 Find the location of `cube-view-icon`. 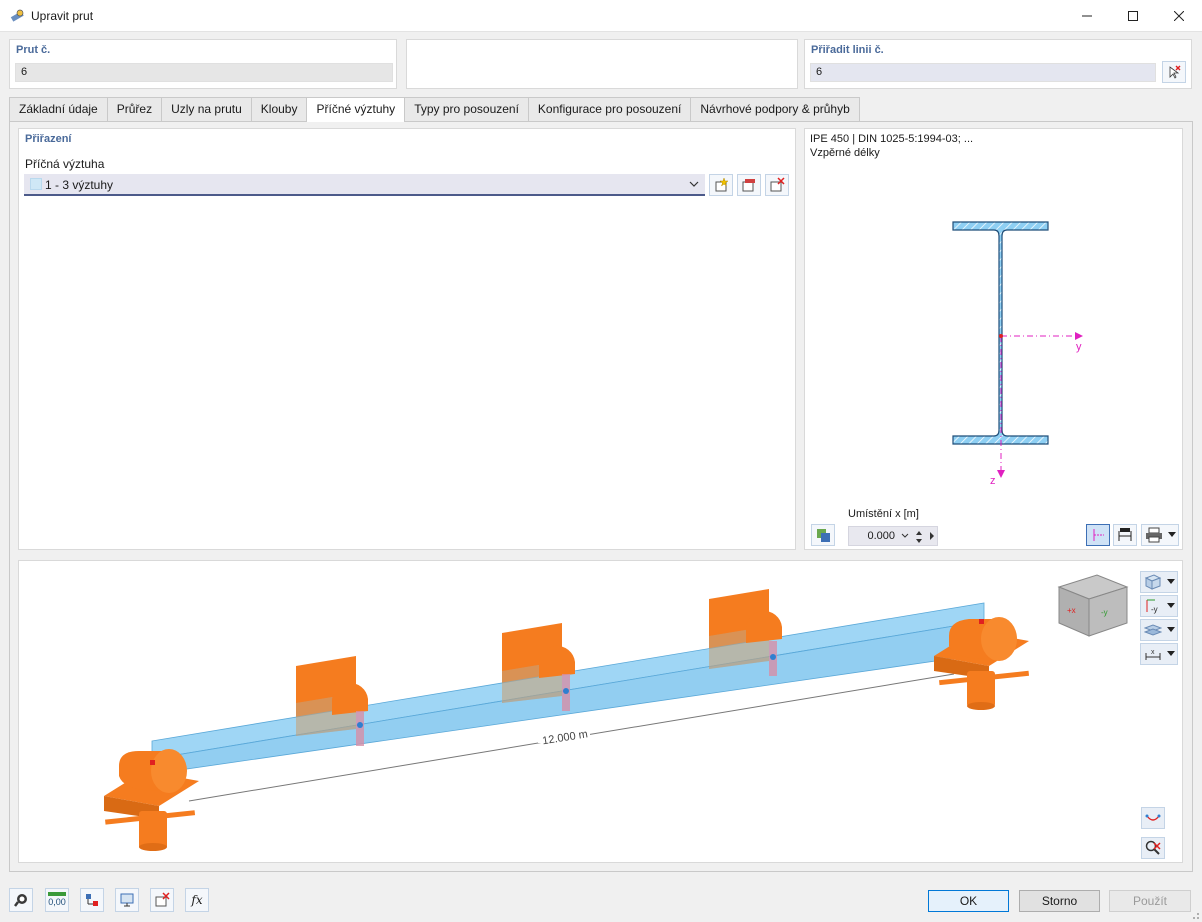

cube-view-icon is located at coordinates (1153, 582).